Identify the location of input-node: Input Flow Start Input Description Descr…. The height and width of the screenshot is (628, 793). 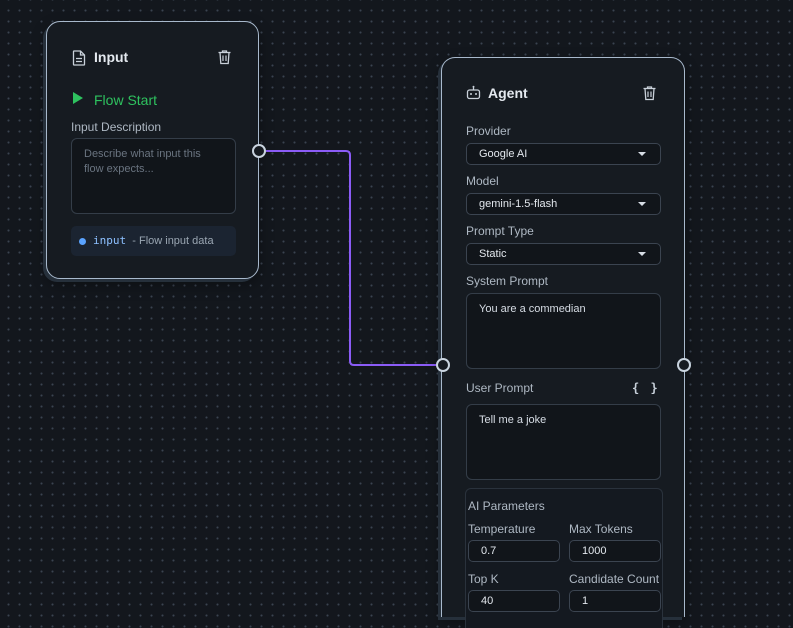
(152, 150).